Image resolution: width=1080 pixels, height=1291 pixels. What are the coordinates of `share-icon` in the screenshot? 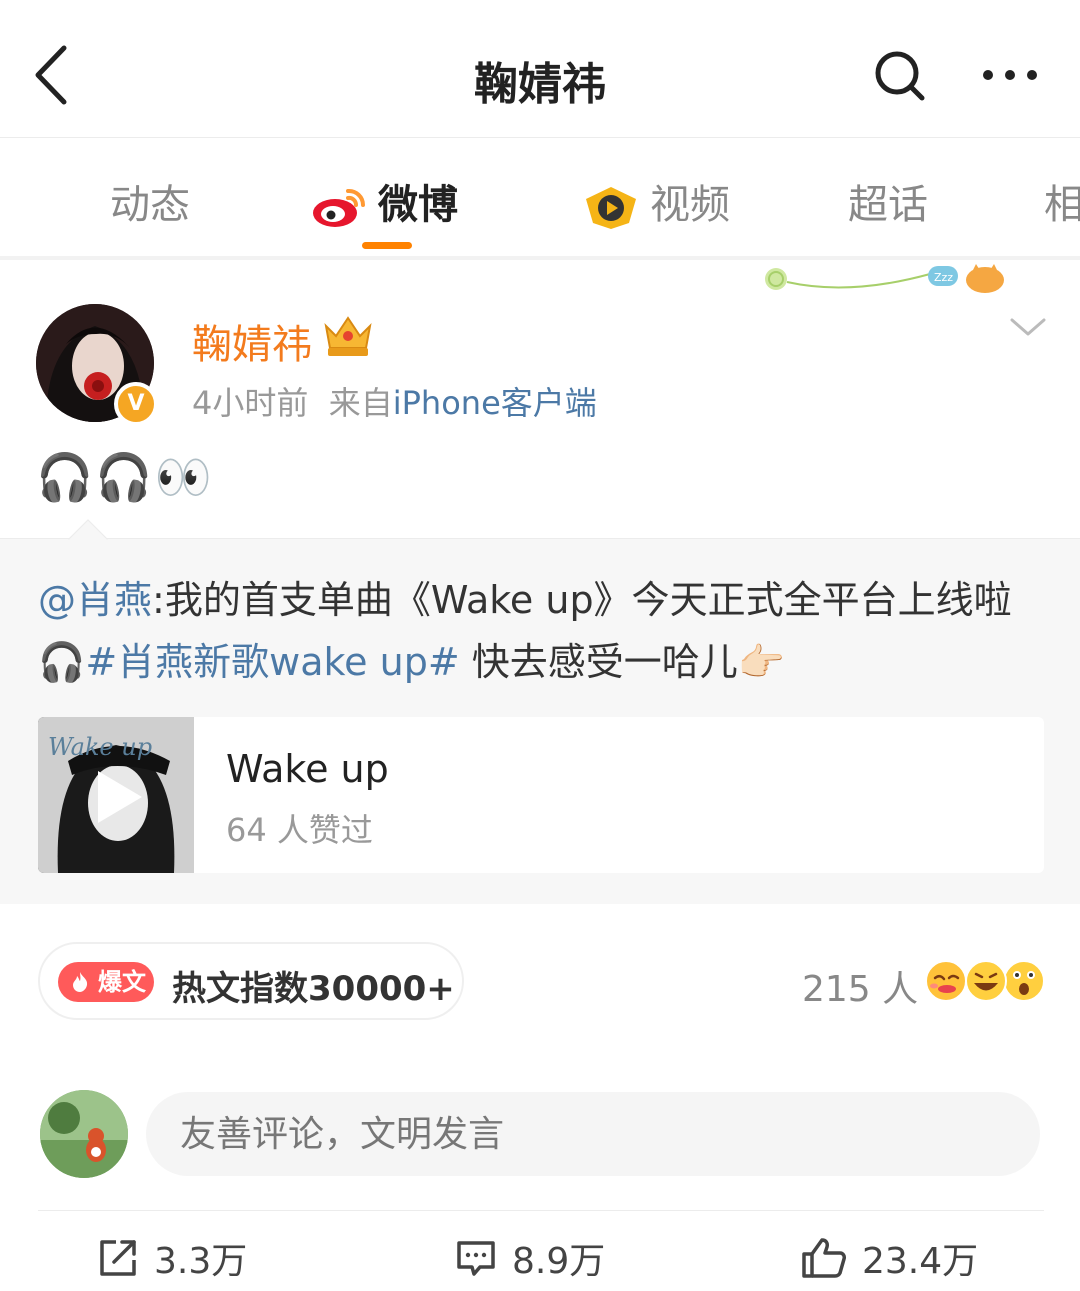 It's located at (118, 1258).